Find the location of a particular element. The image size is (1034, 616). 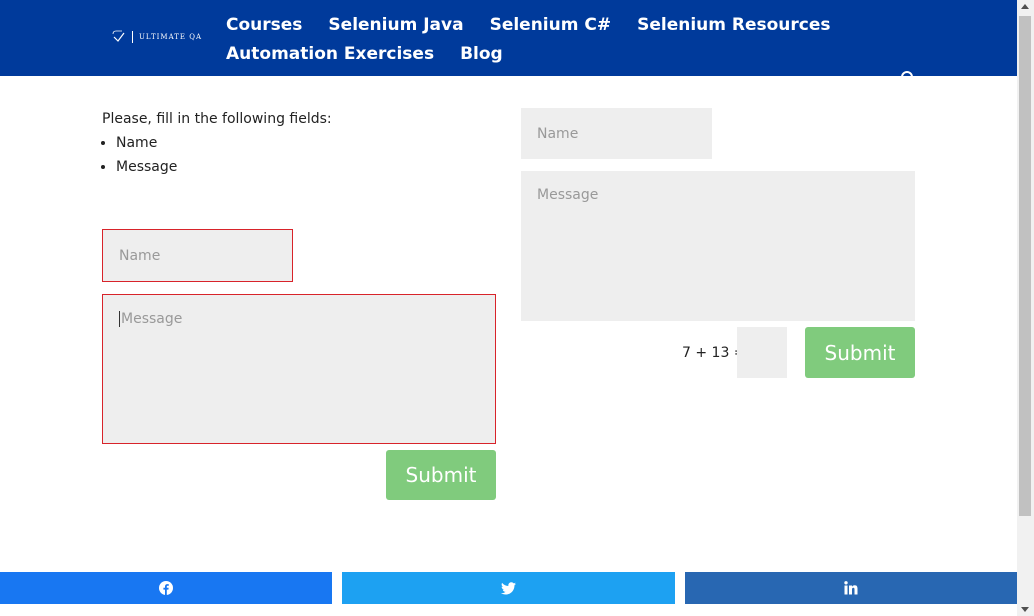

facebook-icon is located at coordinates (166, 588).